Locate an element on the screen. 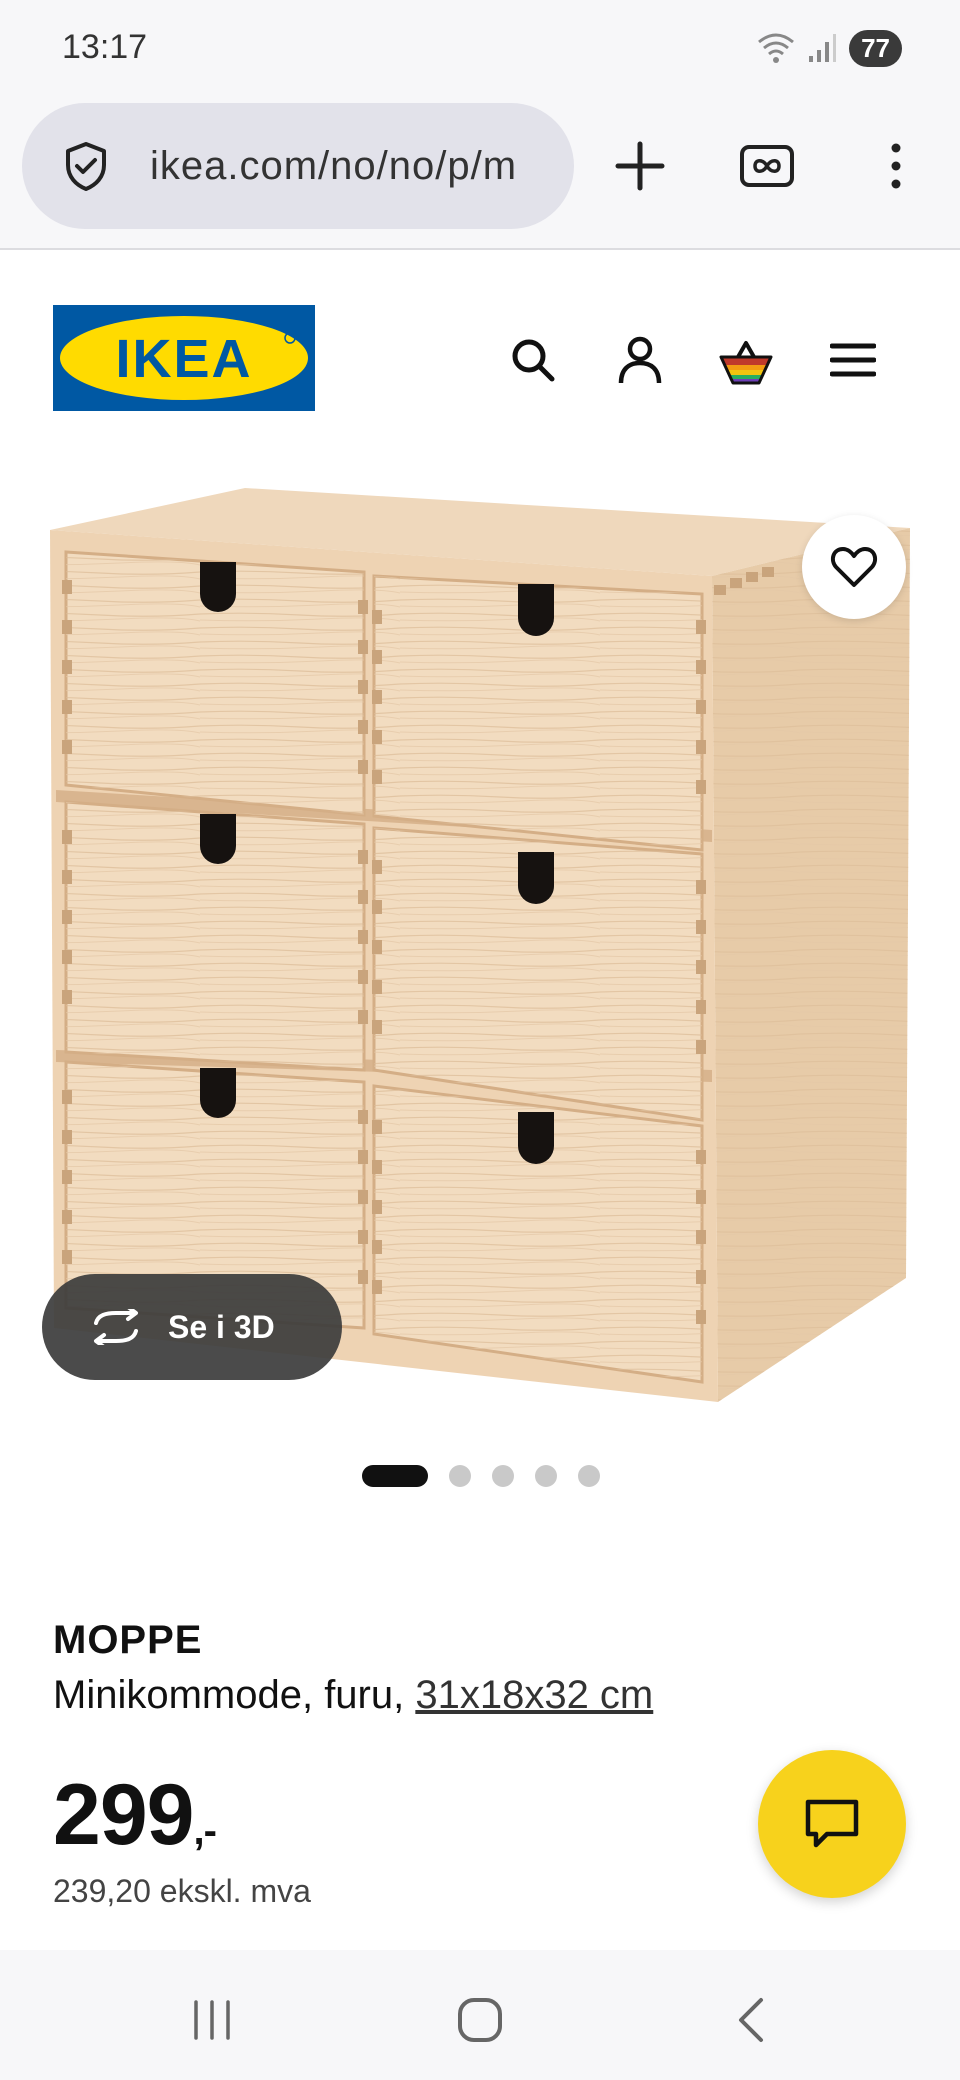 The width and height of the screenshot is (960, 2080). shopping-basket-icon is located at coordinates (746, 363).